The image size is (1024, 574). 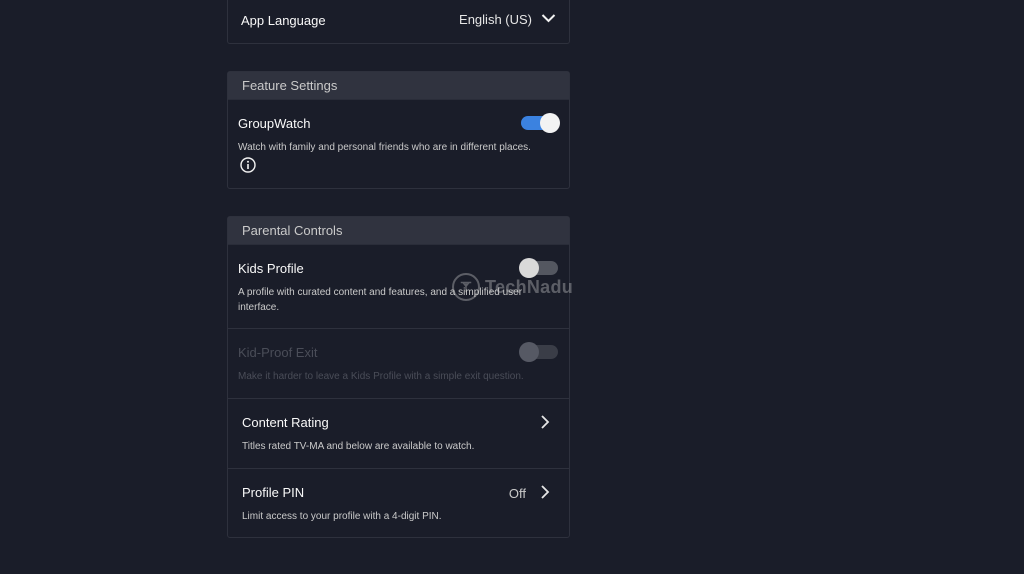 I want to click on app-language-row: App Language English (US), so click(x=398, y=21).